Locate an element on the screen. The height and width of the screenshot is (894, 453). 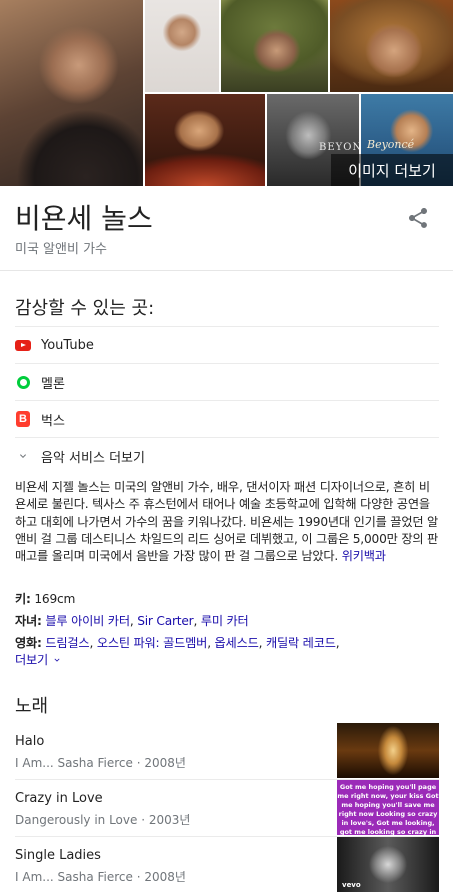
song-name: Halo is located at coordinates (30, 741).